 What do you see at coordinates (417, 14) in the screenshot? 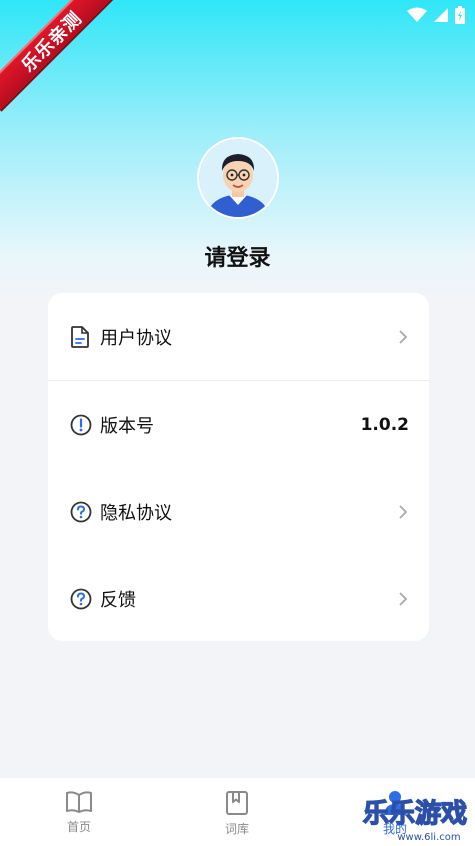
I see `wifi-icon` at bounding box center [417, 14].